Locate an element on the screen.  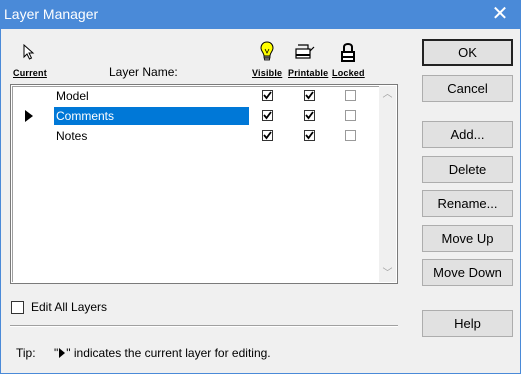
layer-row: Comments is located at coordinates (196, 116).